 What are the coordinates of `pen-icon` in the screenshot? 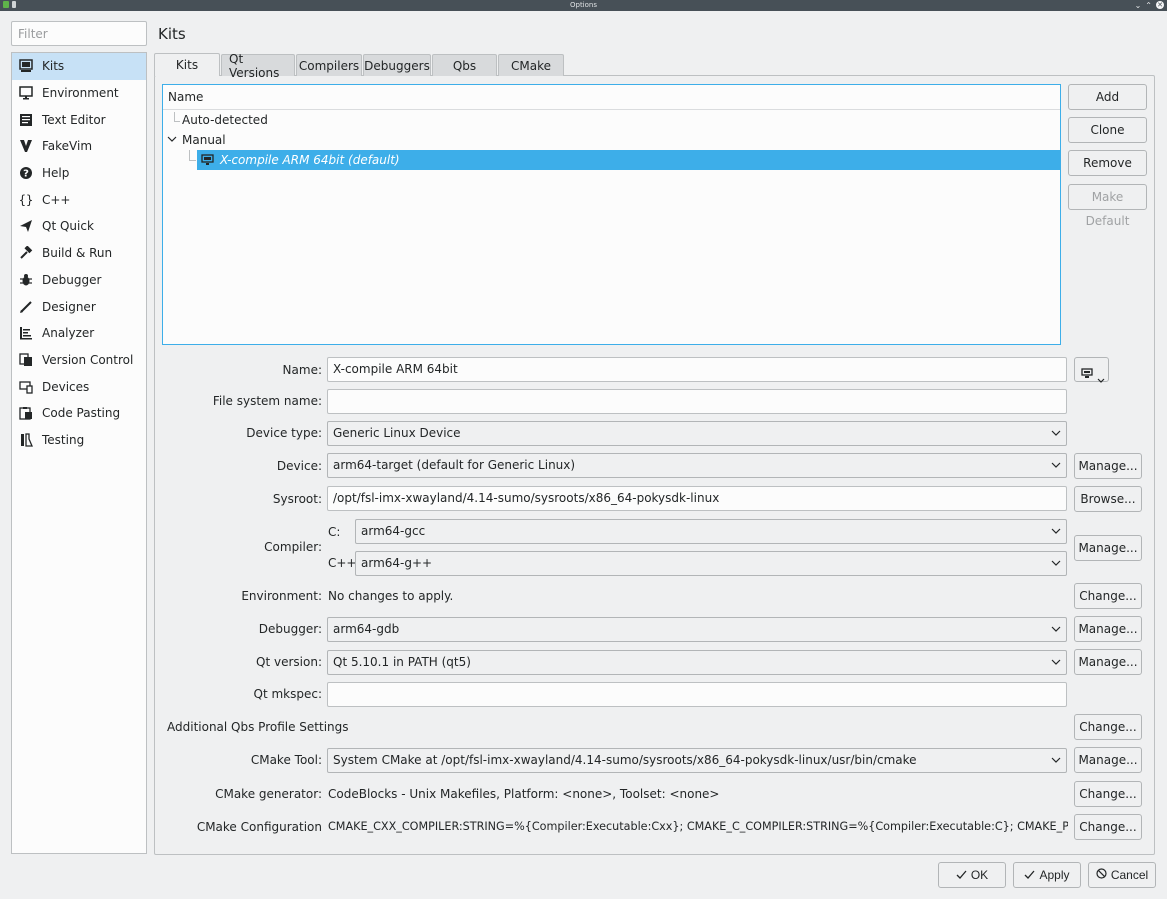 It's located at (26, 307).